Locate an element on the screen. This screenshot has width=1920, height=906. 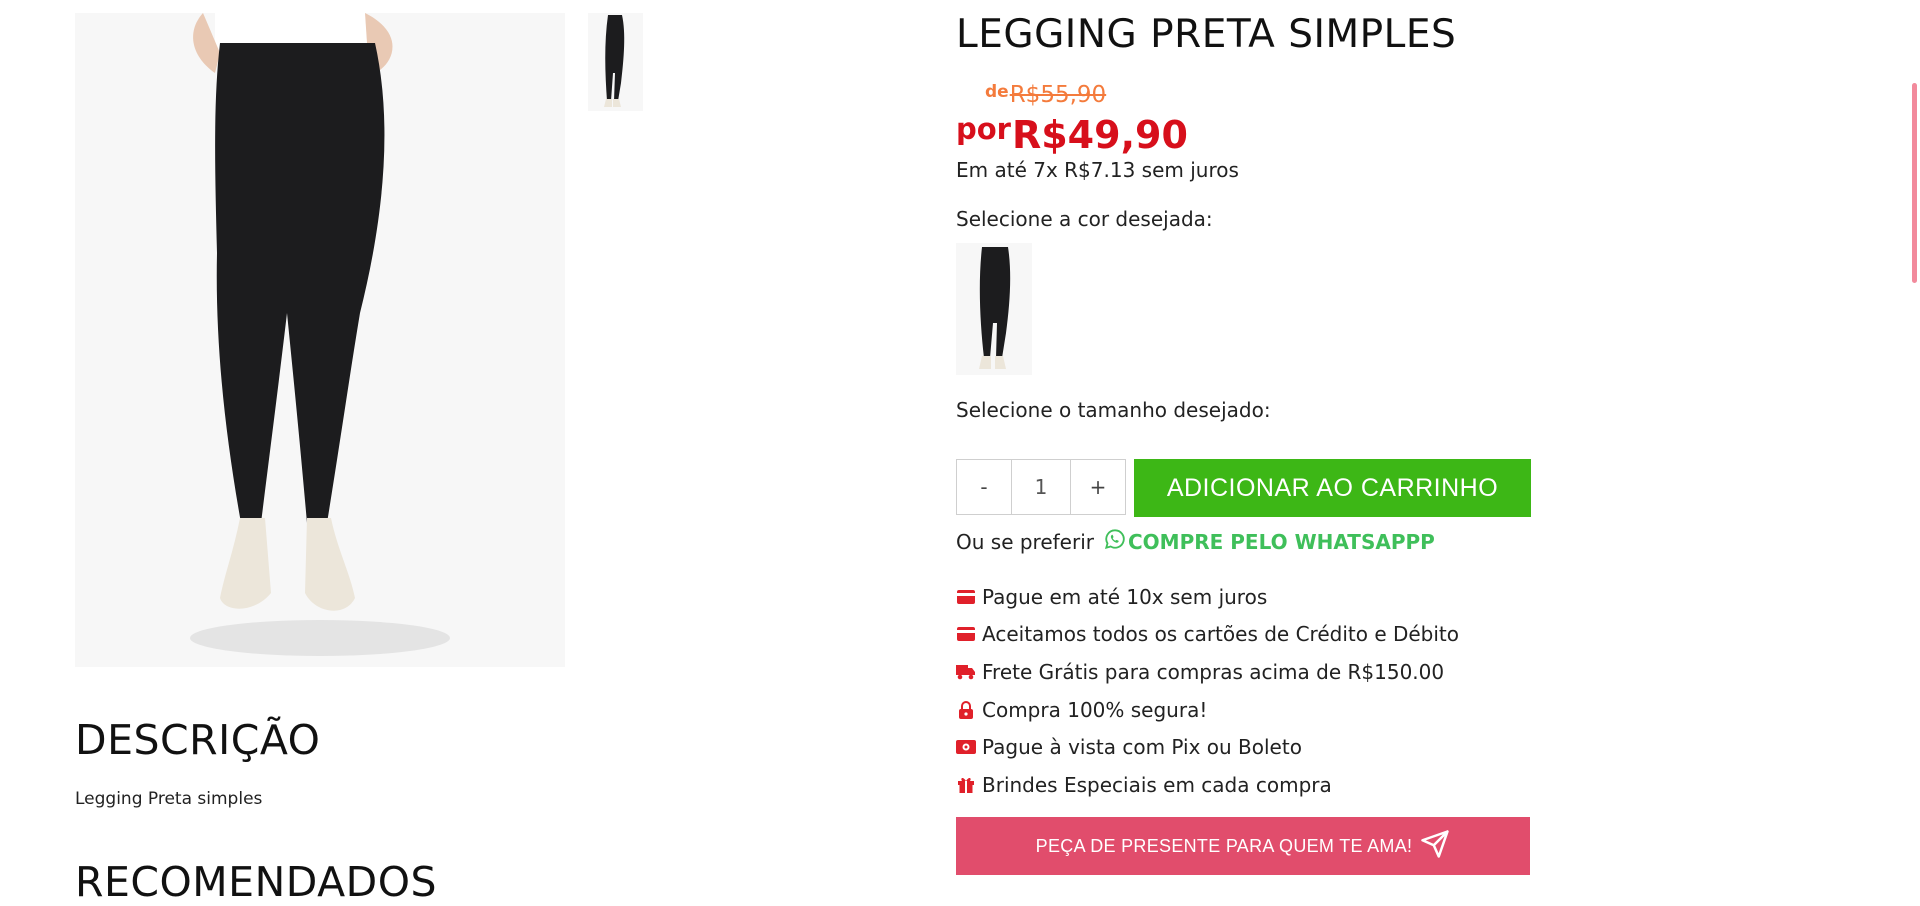
quantity-stepper: - 1 + is located at coordinates (1041, 487).